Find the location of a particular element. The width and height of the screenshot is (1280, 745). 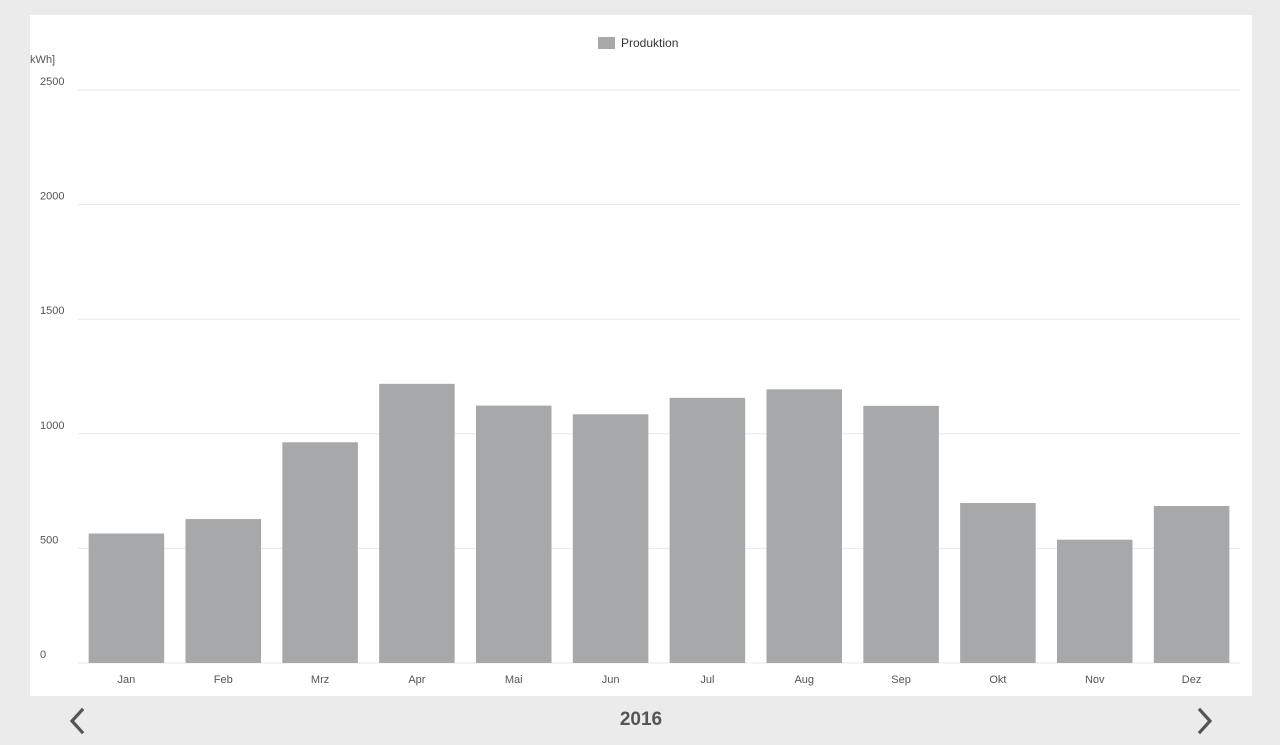

legend-label: Produktion is located at coordinates (650, 43).